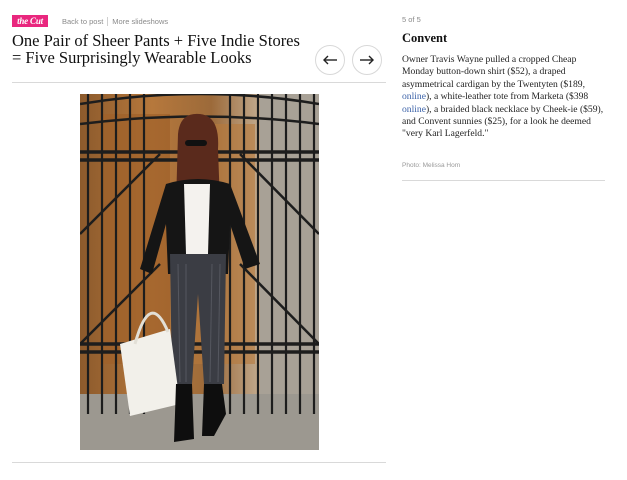  Describe the element at coordinates (199, 462) in the screenshot. I see `photo-divider` at that location.